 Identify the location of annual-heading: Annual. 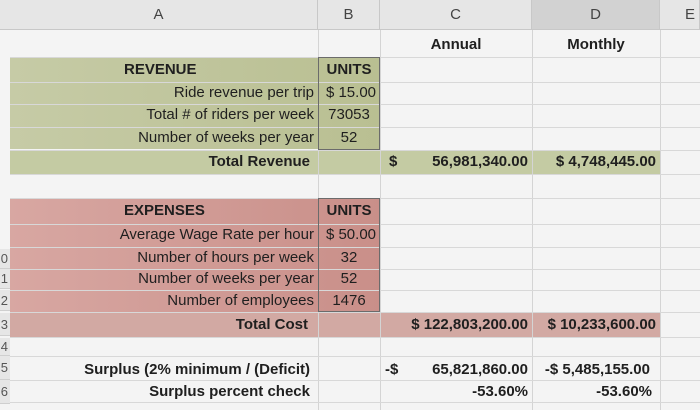
(456, 44).